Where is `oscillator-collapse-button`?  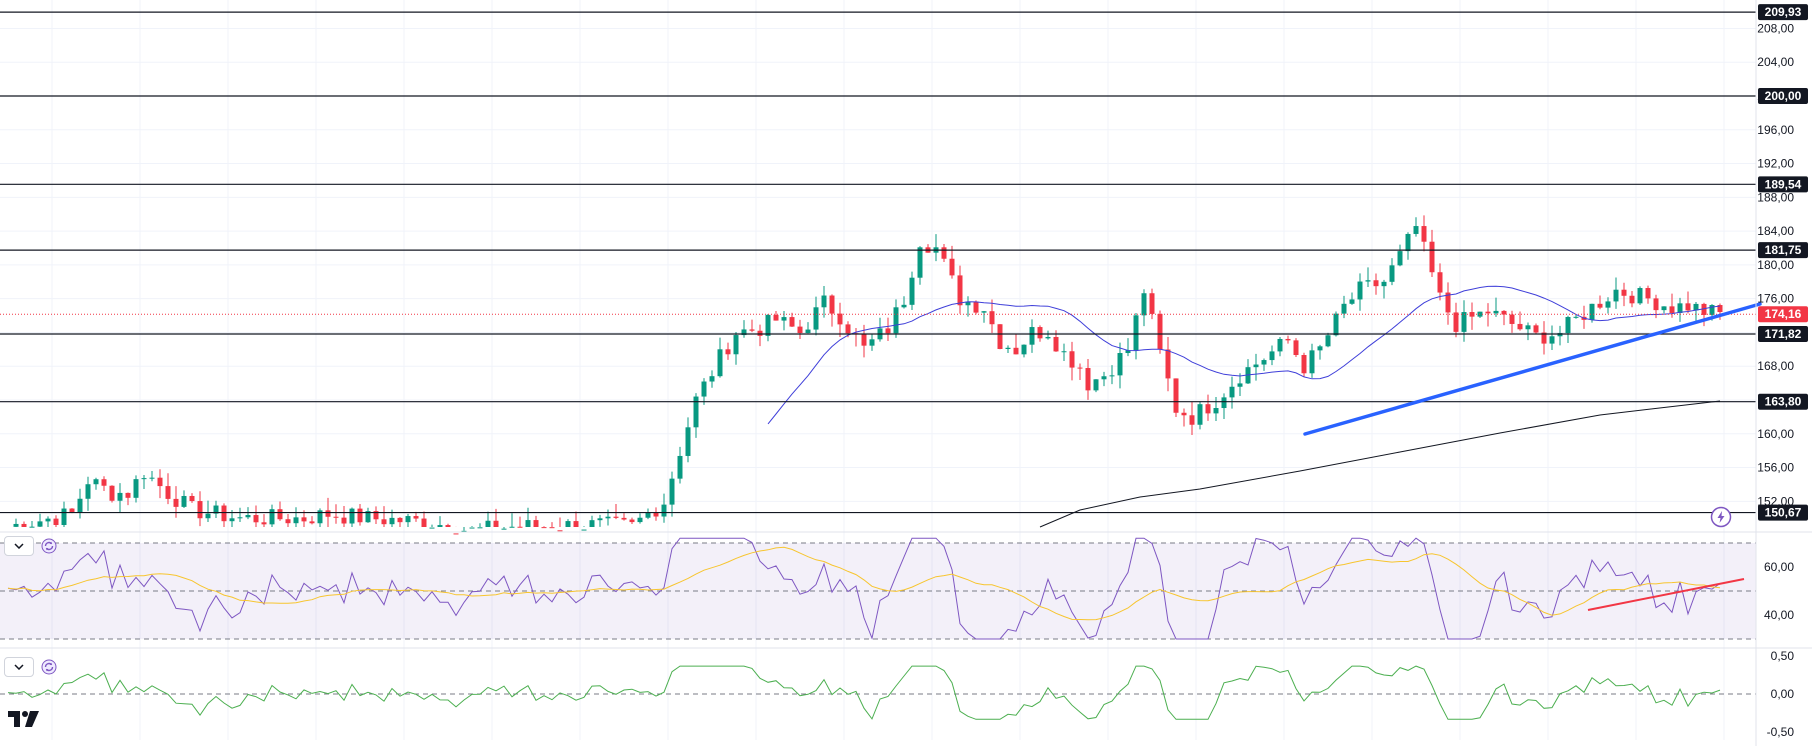
oscillator-collapse-button is located at coordinates (19, 667).